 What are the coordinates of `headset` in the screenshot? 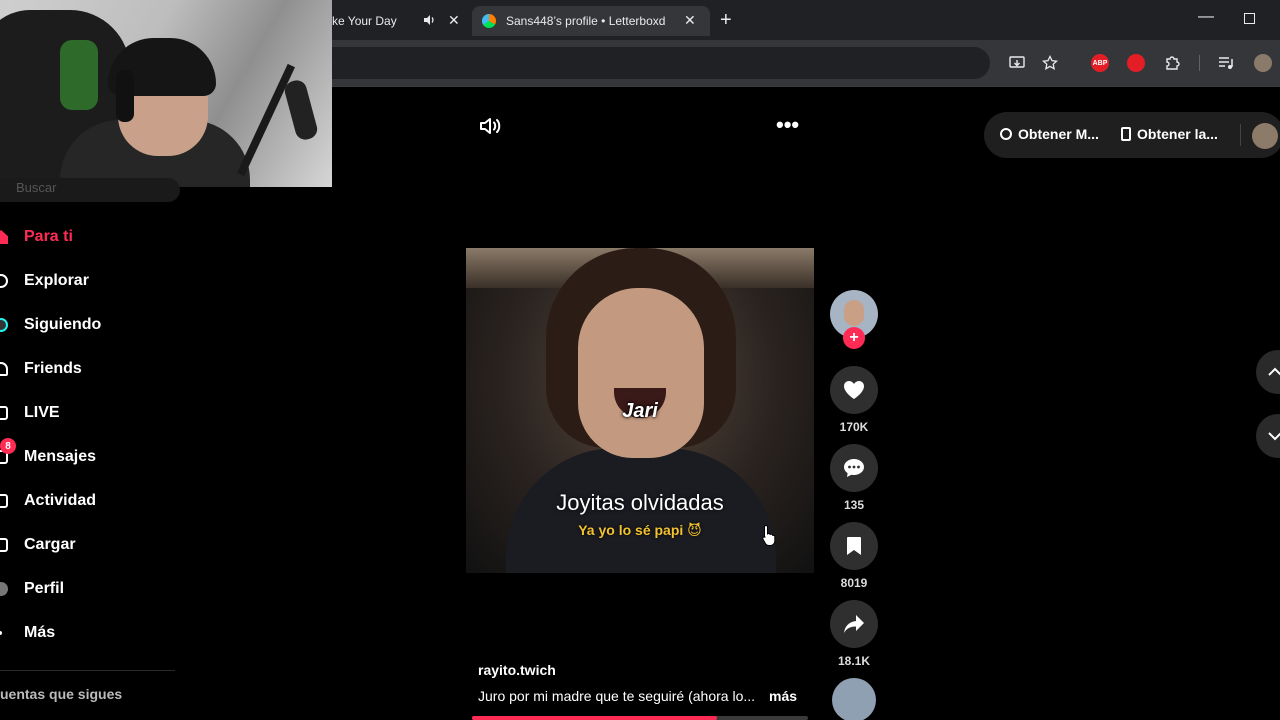 It's located at (125, 96).